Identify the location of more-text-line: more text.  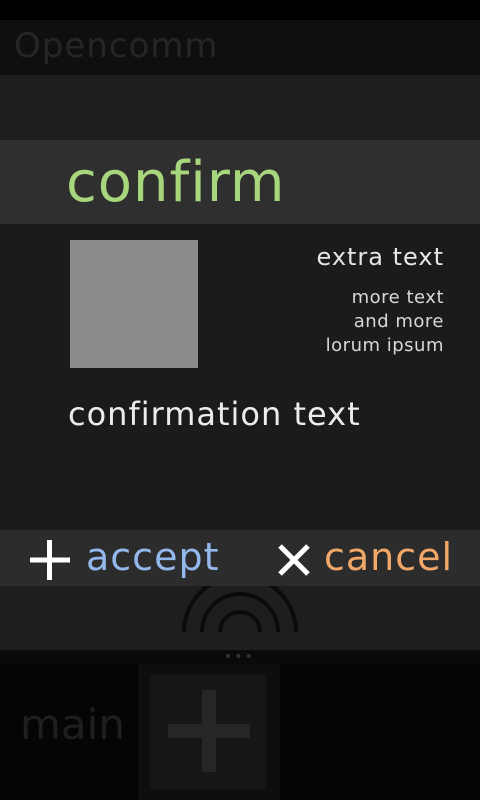
(397, 297).